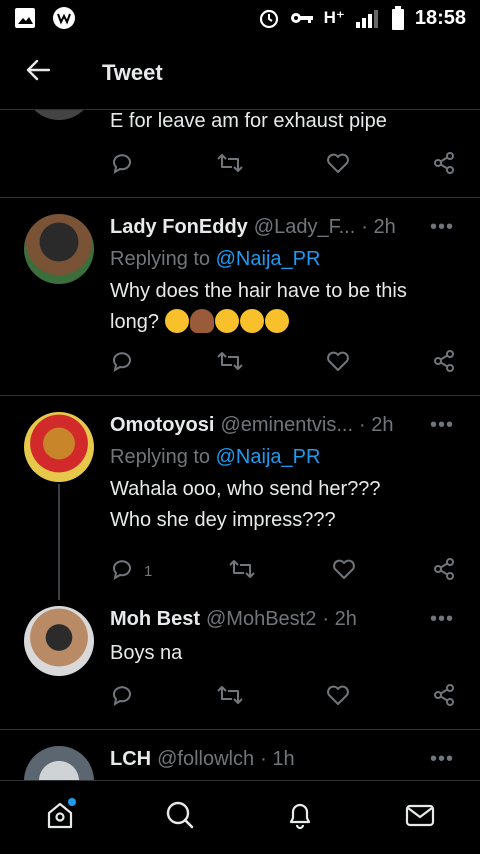 Image resolution: width=480 pixels, height=854 pixels. What do you see at coordinates (130, 759) in the screenshot?
I see `author-name: LCH` at bounding box center [130, 759].